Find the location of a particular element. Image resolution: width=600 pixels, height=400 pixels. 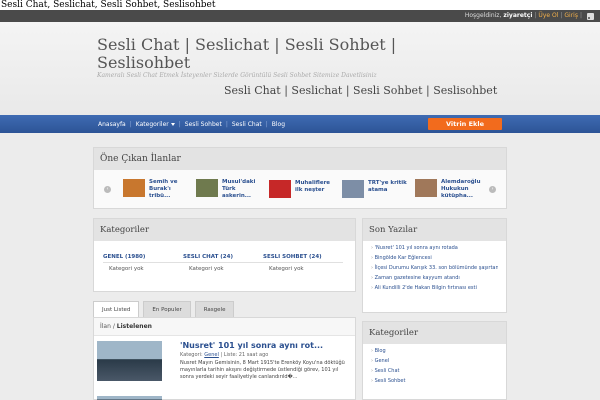

category-column: SESLI SOHBET (24) Kategori yok is located at coordinates (303, 263).